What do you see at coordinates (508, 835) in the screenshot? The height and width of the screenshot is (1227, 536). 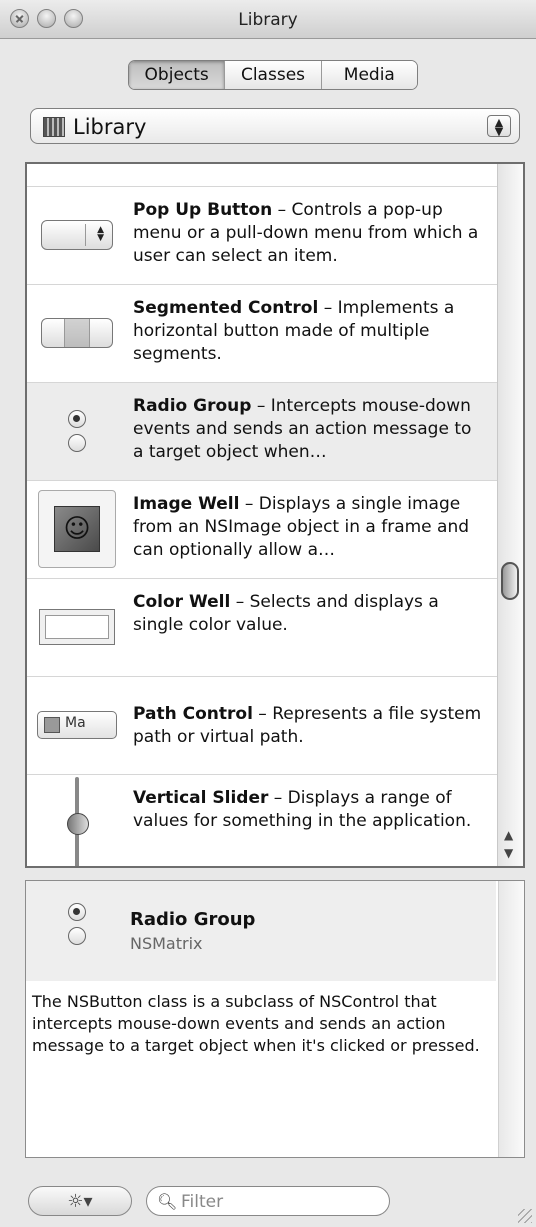 I see `scroll-up-arrow-icon: ▲` at bounding box center [508, 835].